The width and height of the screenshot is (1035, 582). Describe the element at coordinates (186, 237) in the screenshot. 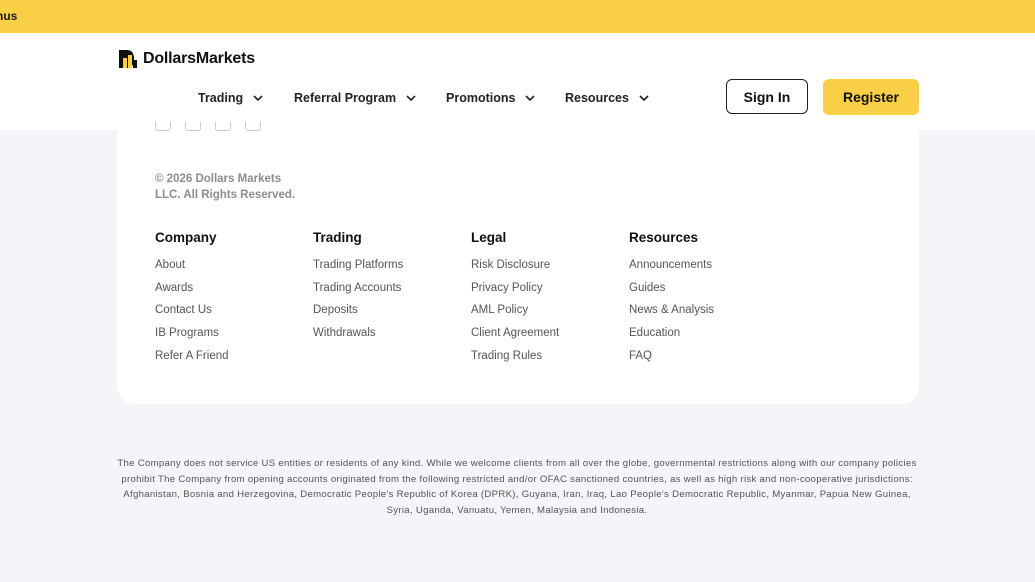

I see `footer-column-title: Company` at that location.